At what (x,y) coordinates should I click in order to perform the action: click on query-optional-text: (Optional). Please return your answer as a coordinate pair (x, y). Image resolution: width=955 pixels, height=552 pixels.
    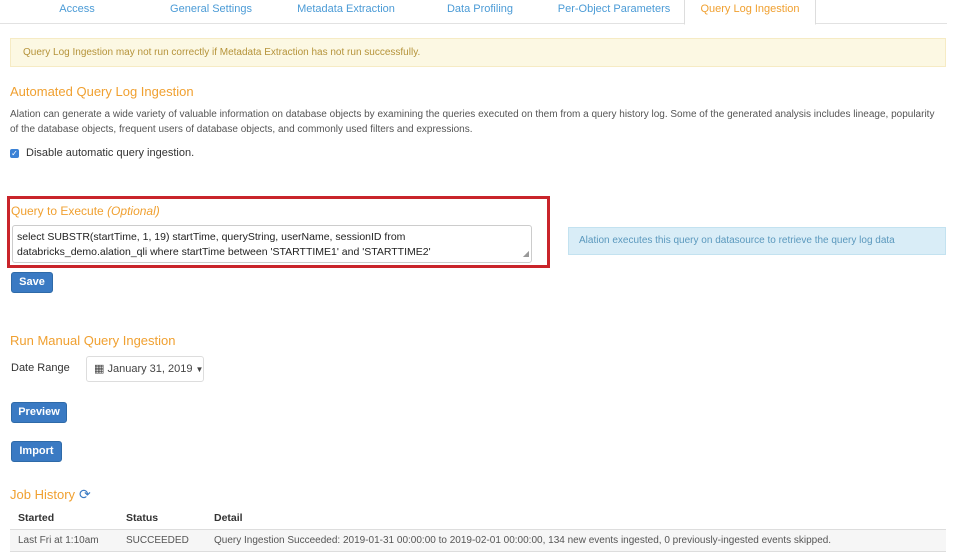
    Looking at the image, I should click on (133, 211).